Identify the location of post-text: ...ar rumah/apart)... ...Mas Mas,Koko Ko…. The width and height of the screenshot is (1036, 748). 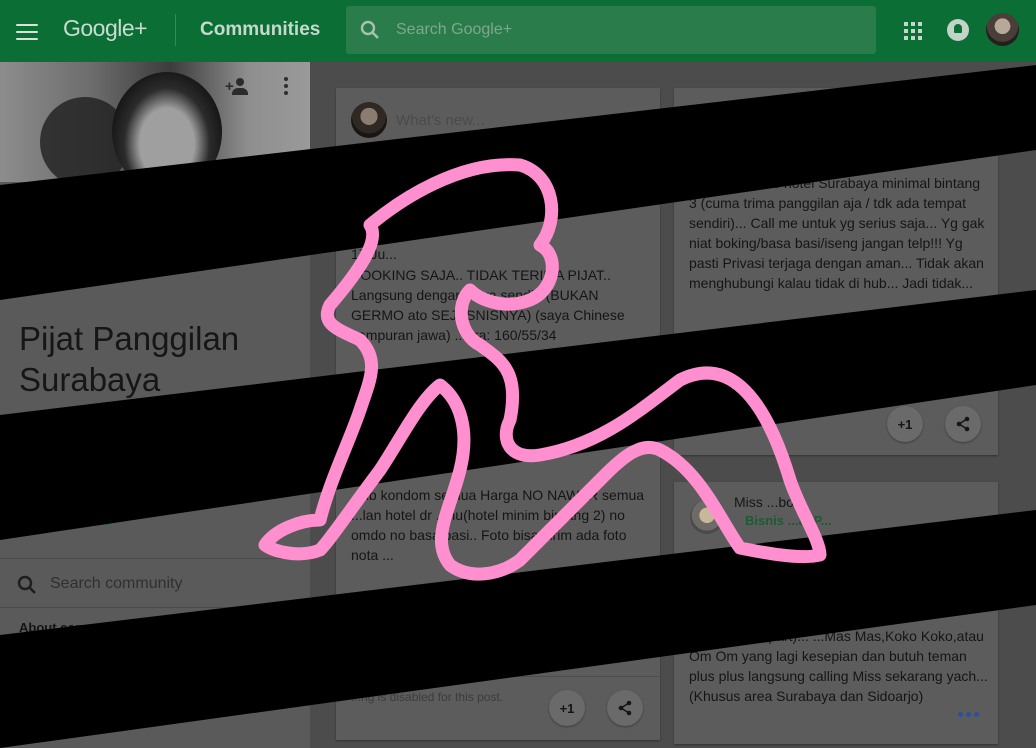
(838, 666).